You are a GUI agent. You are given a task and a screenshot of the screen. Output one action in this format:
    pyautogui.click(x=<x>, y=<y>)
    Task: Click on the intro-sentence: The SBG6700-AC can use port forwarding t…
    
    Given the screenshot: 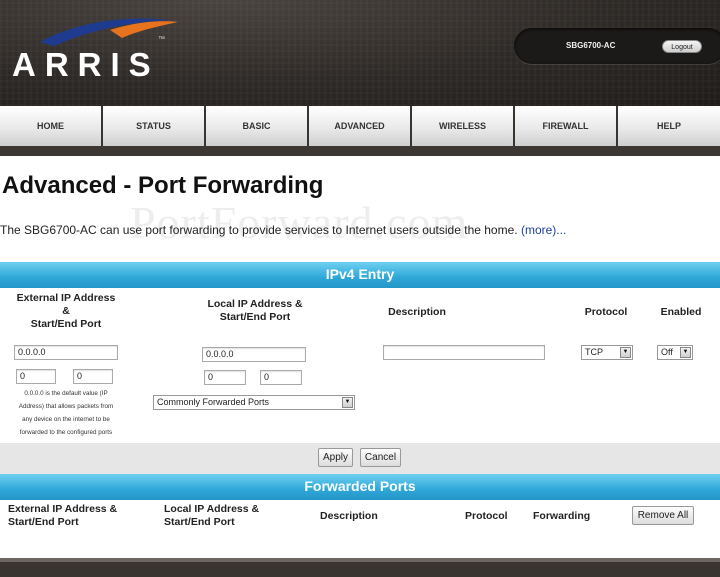 What is the action you would take?
    pyautogui.click(x=259, y=230)
    